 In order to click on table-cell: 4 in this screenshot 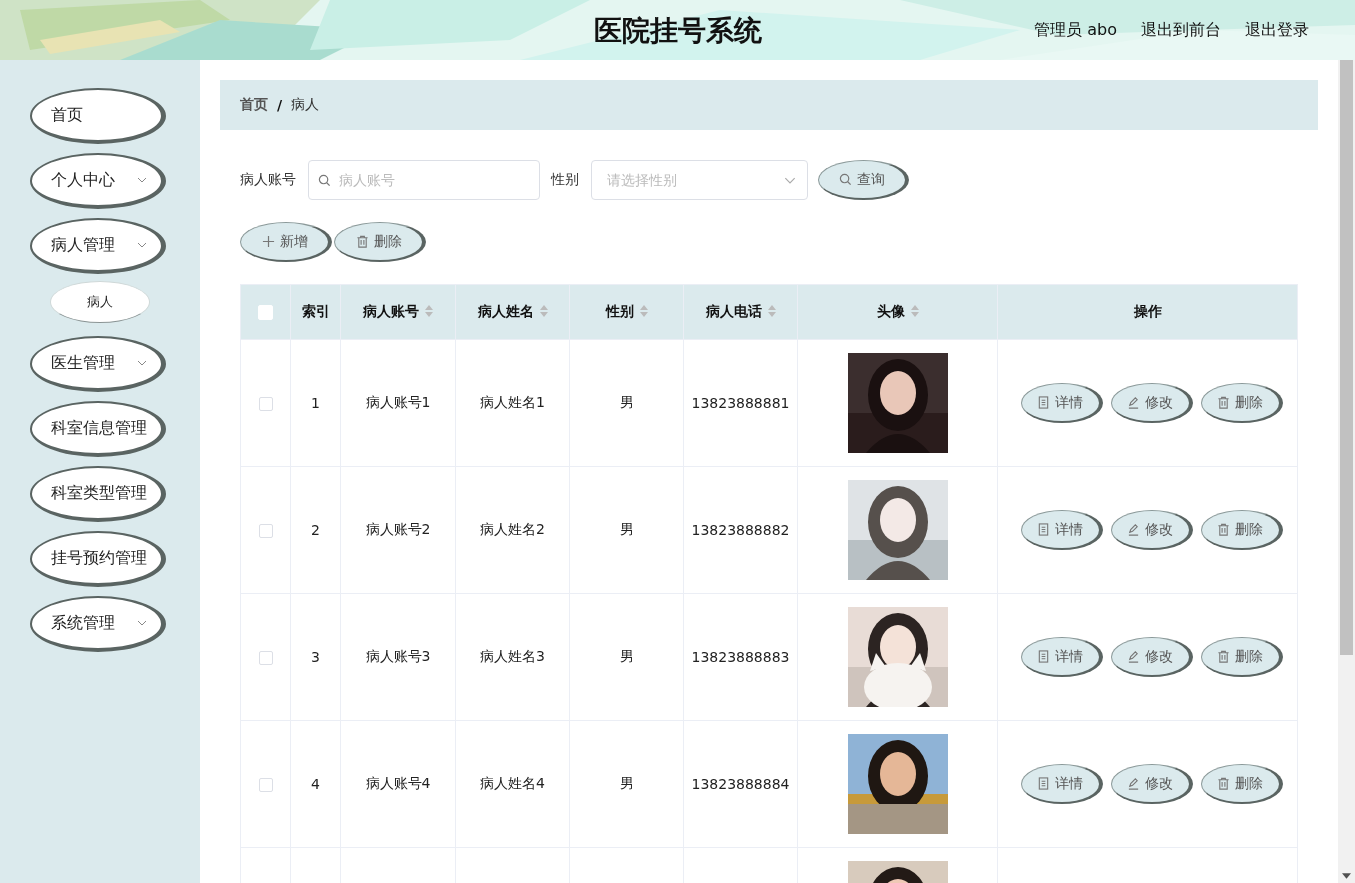, I will do `click(315, 784)`.